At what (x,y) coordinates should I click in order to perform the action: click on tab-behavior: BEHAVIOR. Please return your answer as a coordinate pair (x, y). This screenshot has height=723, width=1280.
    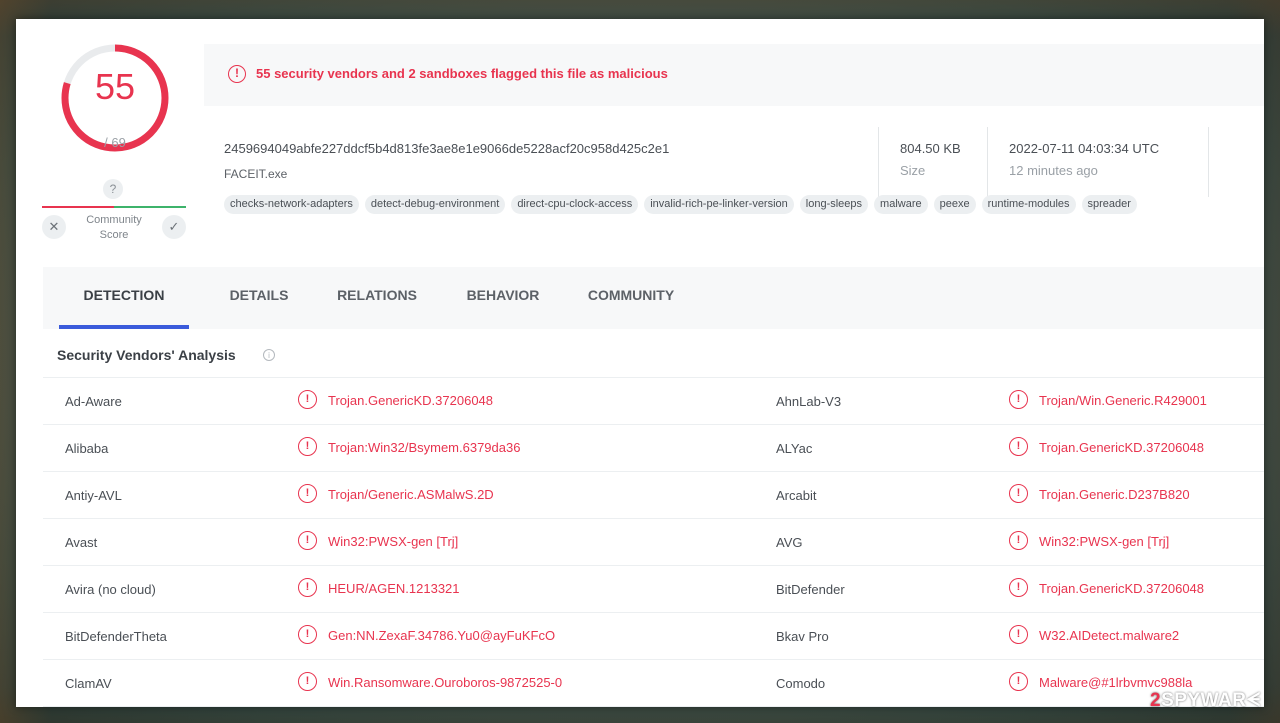
    Looking at the image, I should click on (503, 298).